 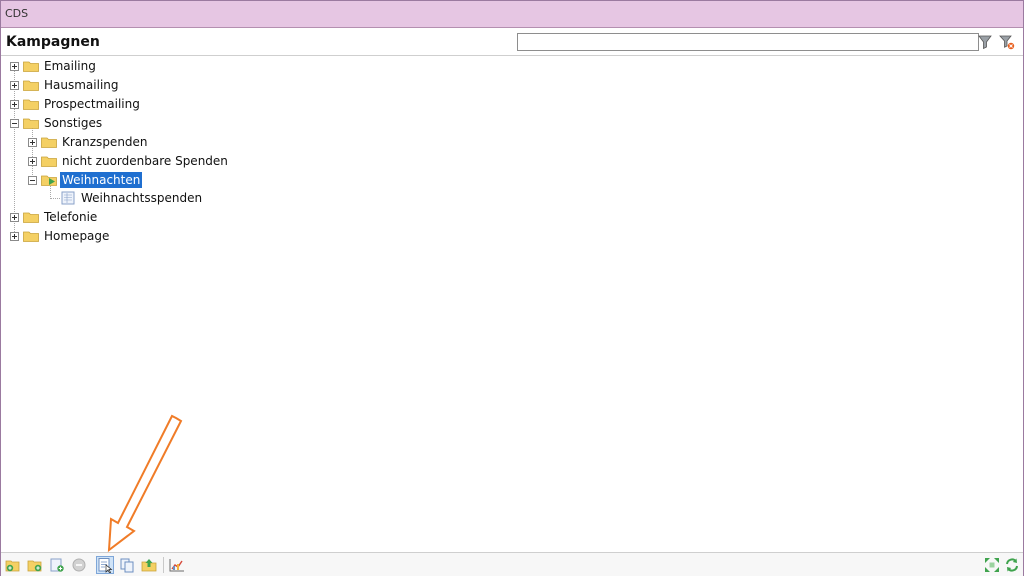 What do you see at coordinates (17, 13) in the screenshot?
I see `window-title: CDS` at bounding box center [17, 13].